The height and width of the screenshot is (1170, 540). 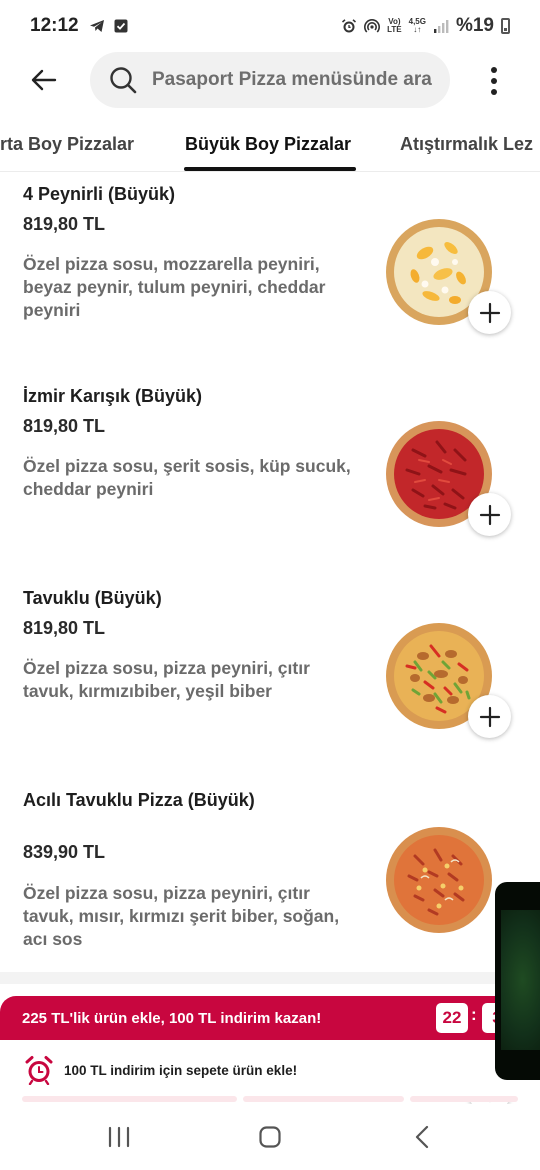 I want to click on status-time: 12:12, so click(x=54, y=25).